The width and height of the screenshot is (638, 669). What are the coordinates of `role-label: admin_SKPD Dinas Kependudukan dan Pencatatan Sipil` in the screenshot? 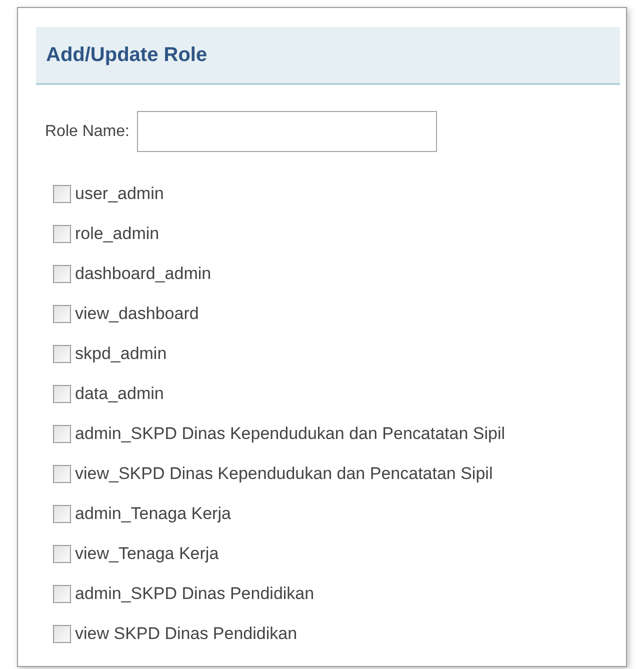 It's located at (290, 434).